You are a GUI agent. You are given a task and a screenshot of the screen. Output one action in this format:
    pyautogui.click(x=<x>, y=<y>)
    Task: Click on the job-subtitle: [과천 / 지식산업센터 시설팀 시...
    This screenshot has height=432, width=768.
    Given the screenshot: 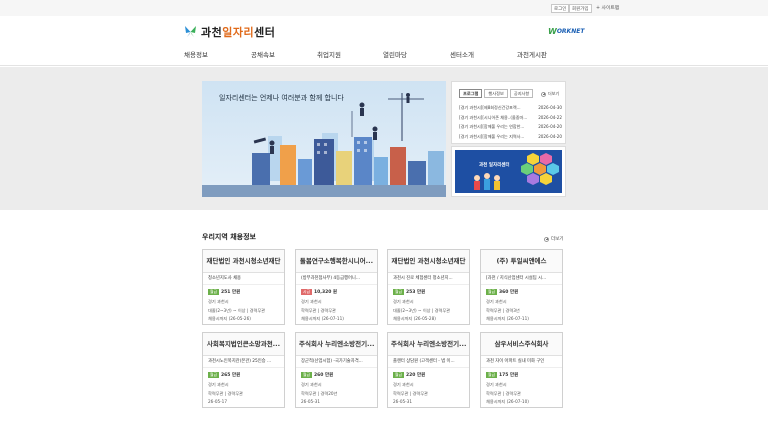 What is the action you would take?
    pyautogui.click(x=521, y=279)
    